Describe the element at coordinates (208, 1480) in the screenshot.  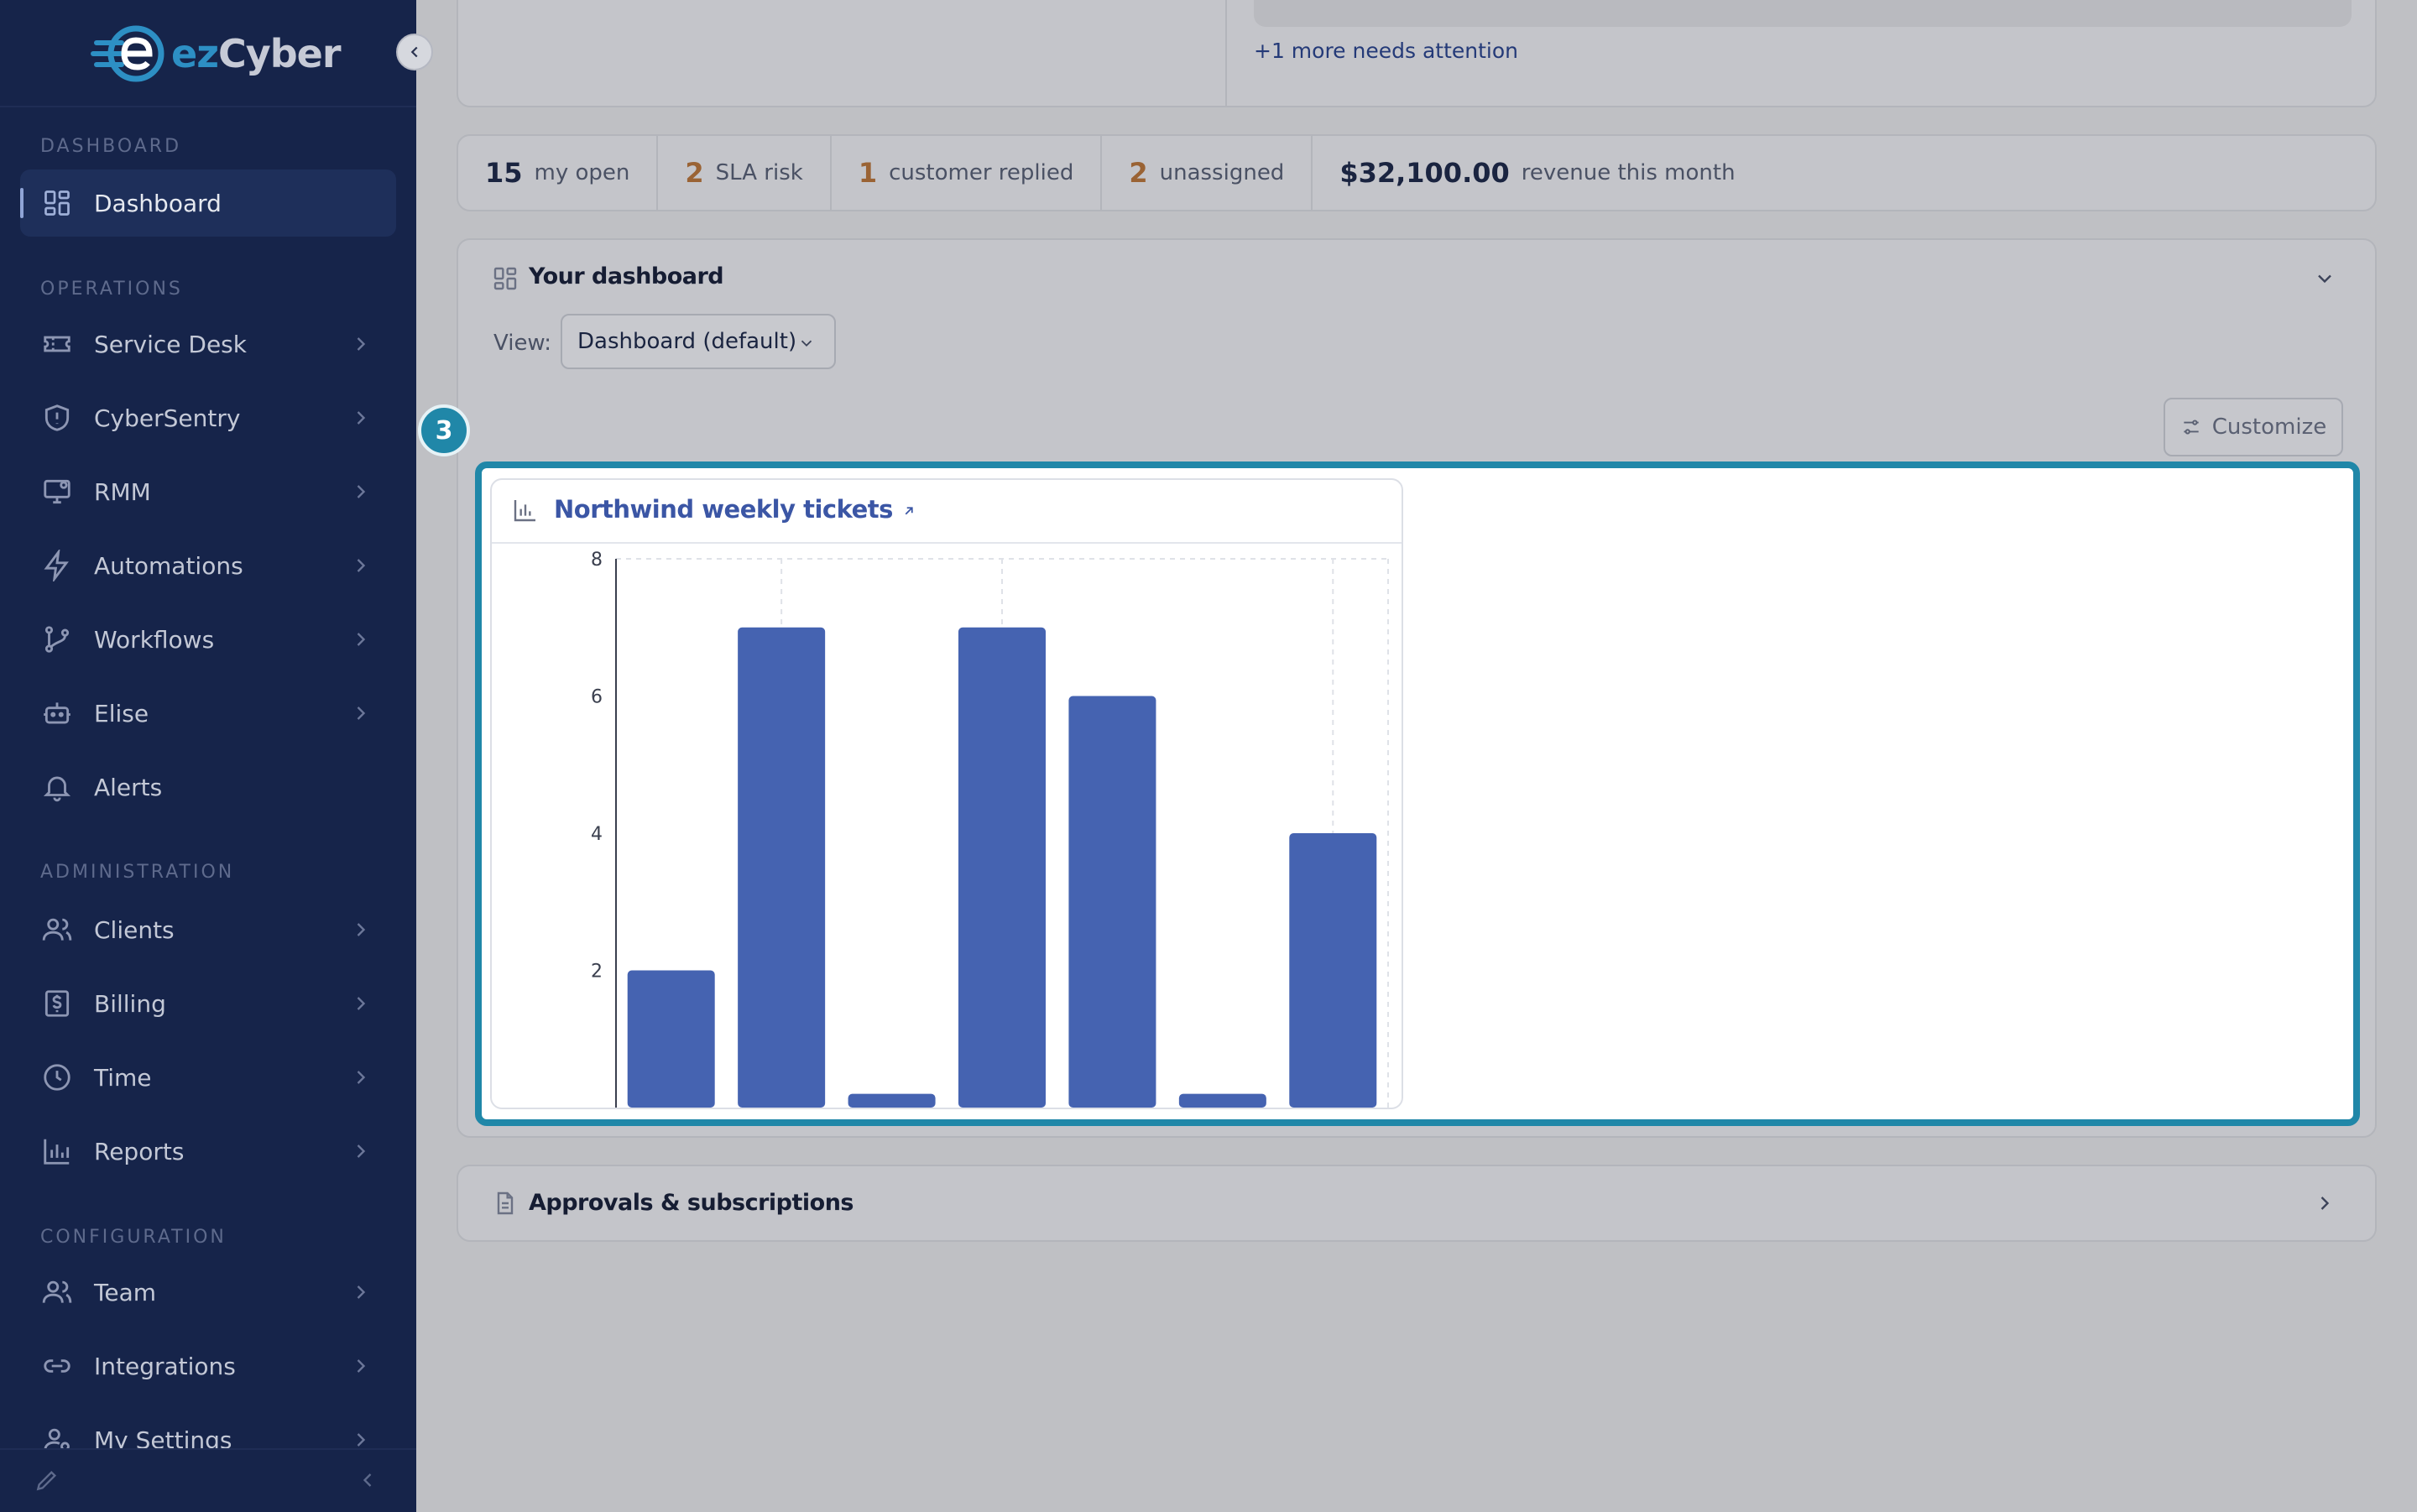
I see `sidebar-footer` at that location.